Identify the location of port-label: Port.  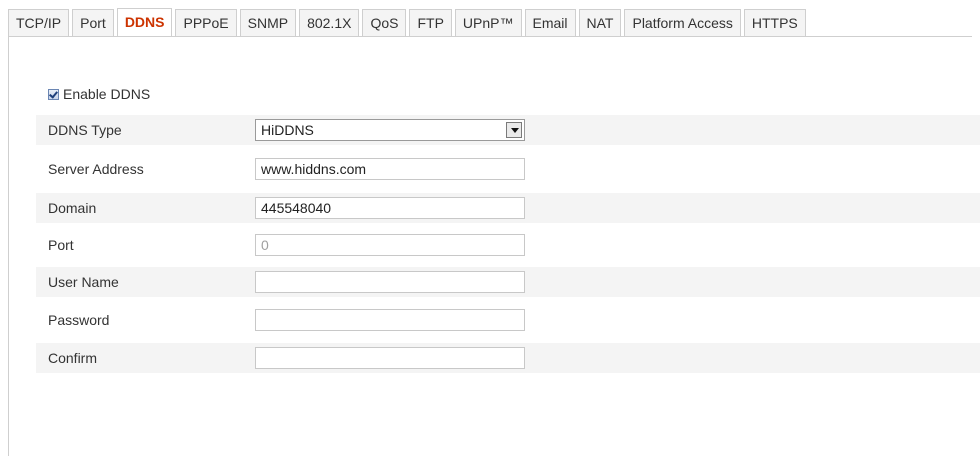
(61, 245).